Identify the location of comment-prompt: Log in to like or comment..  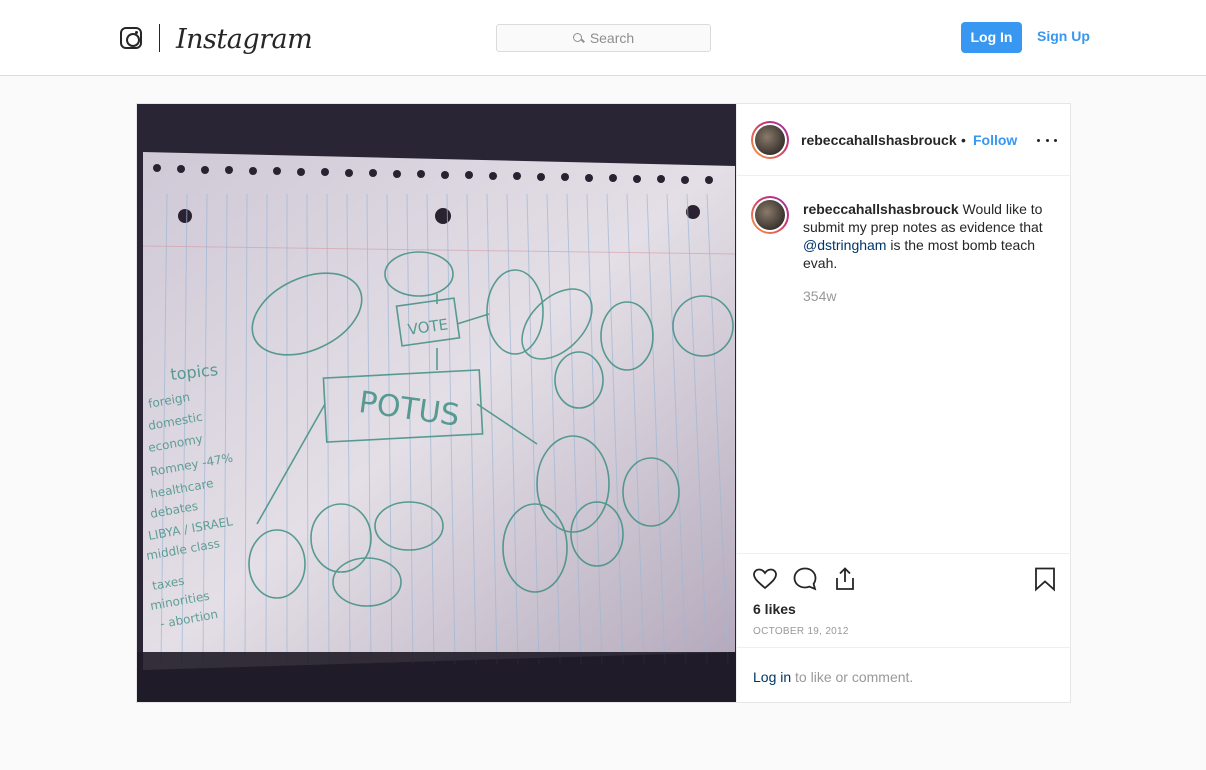
(904, 674).